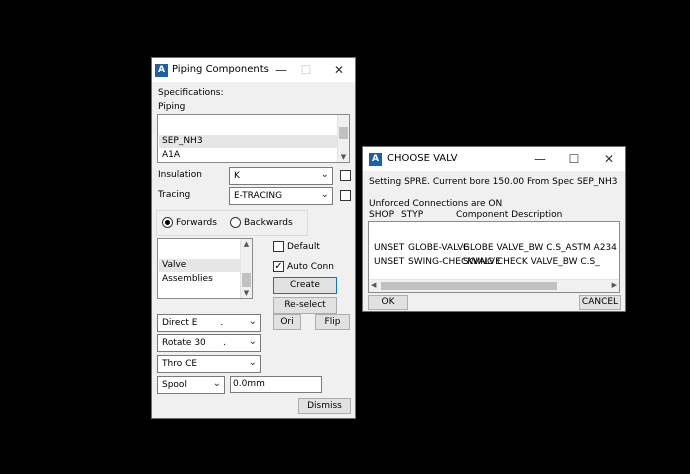 The width and height of the screenshot is (690, 474). What do you see at coordinates (436, 204) in the screenshot?
I see `unforced-connections-text: Unforced Connections are ON` at bounding box center [436, 204].